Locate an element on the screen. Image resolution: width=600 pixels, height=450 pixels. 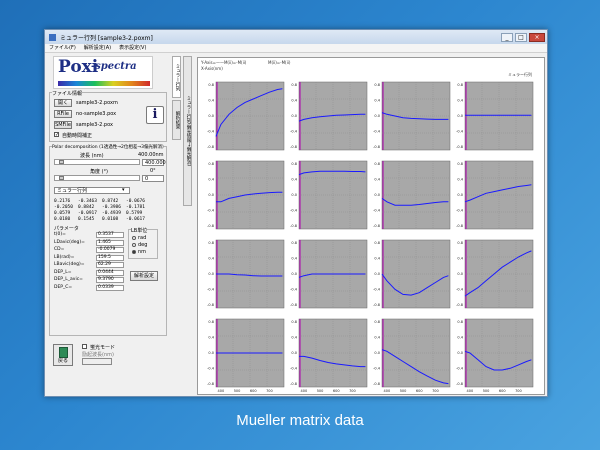
analyze-settings-button: 解析設定 is located at coordinates (144, 276).